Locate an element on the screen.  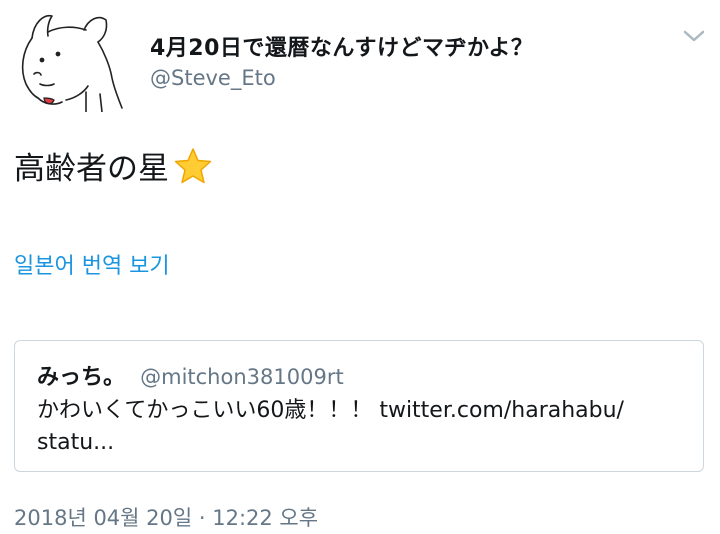
quoted-display-name: みっち。 is located at coordinates (81, 377).